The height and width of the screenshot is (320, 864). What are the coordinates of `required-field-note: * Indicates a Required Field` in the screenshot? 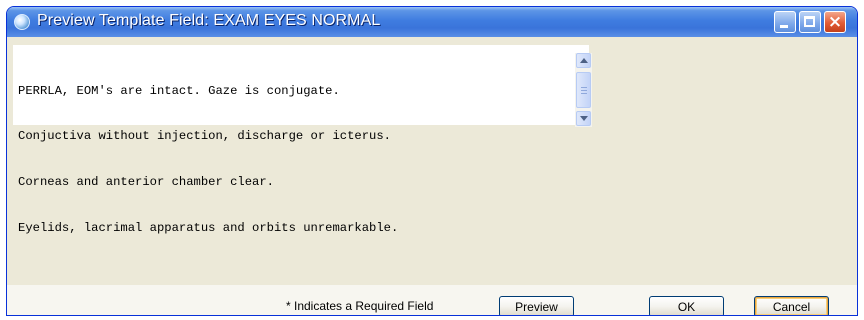 It's located at (360, 306).